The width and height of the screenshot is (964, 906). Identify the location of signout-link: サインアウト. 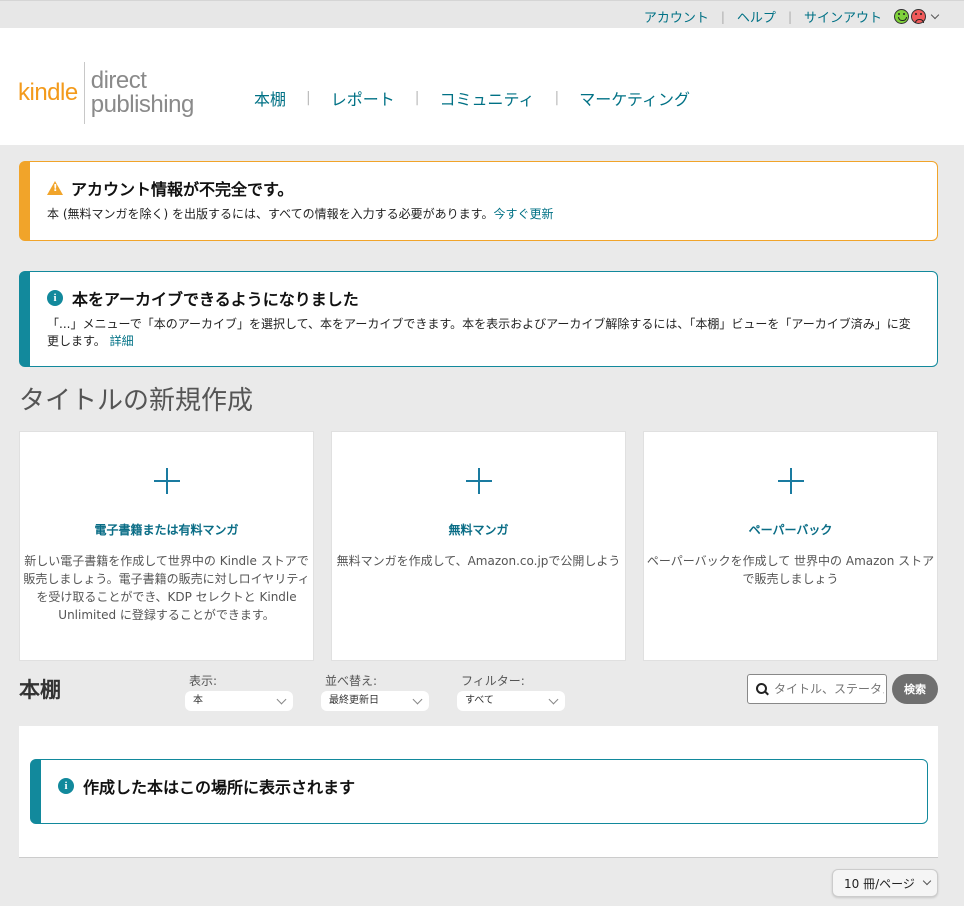
(843, 16).